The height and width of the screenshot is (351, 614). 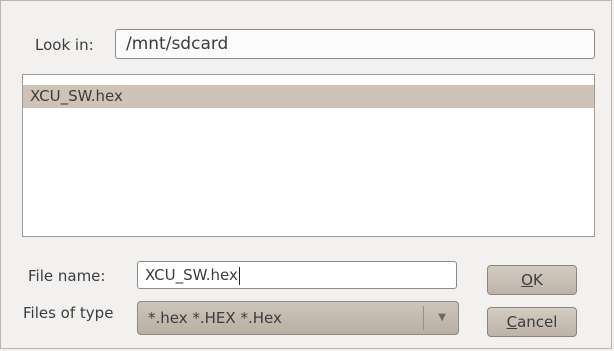 I want to click on look-in-path-field: /mnt/sdcard, so click(x=355, y=44).